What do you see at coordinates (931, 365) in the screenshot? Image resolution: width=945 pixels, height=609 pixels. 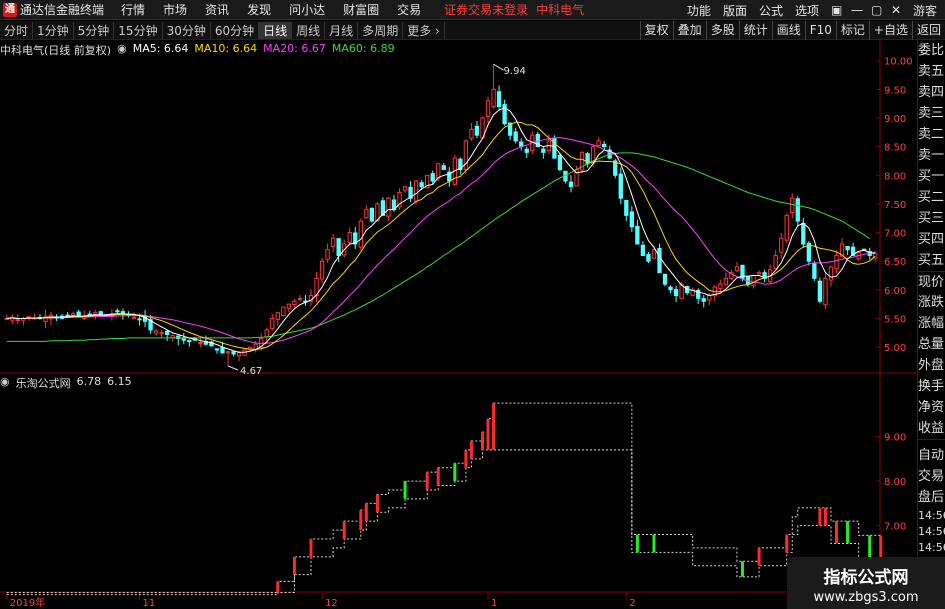 I see `quote-label-15: 外盘` at bounding box center [931, 365].